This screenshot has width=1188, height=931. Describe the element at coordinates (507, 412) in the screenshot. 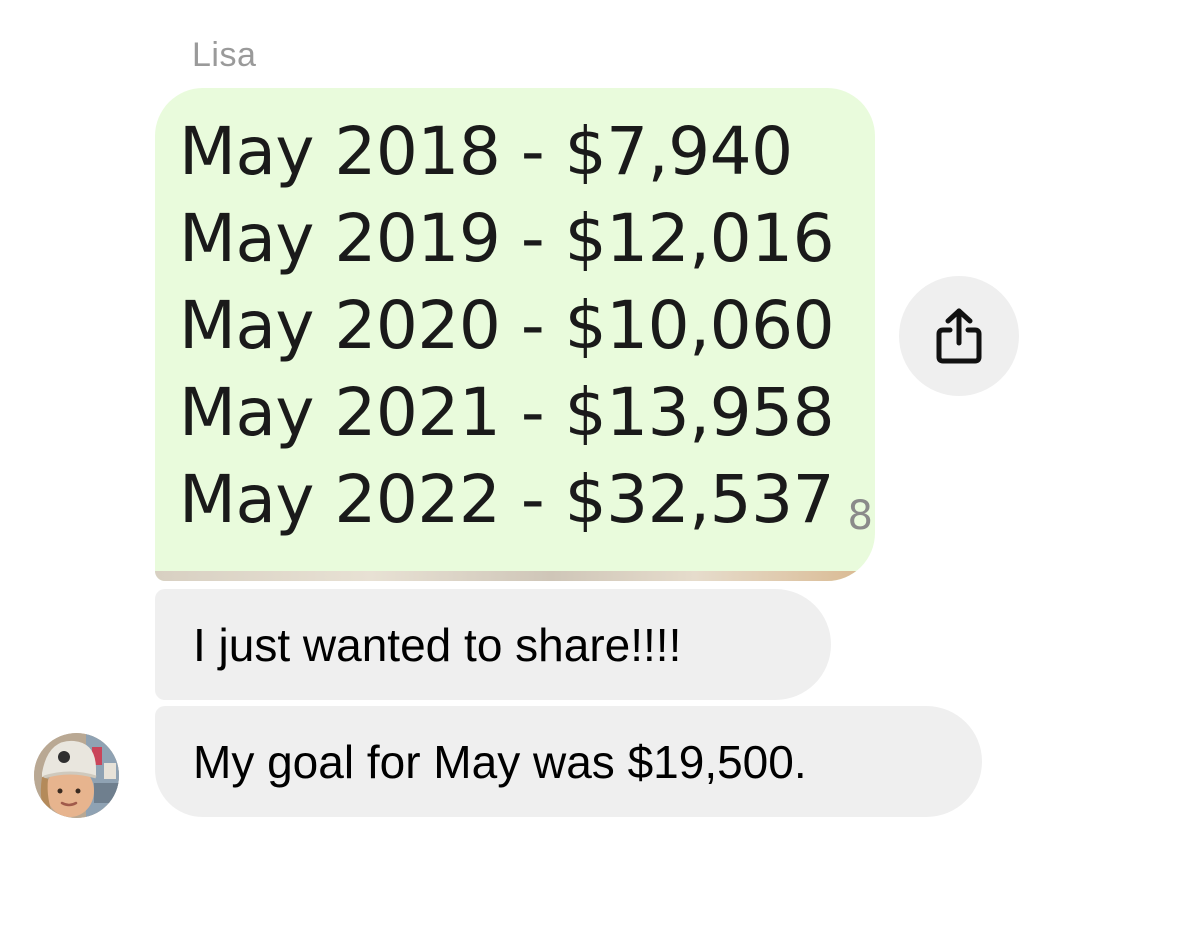

I see `image-text-line: May 2021 - $13,958` at that location.